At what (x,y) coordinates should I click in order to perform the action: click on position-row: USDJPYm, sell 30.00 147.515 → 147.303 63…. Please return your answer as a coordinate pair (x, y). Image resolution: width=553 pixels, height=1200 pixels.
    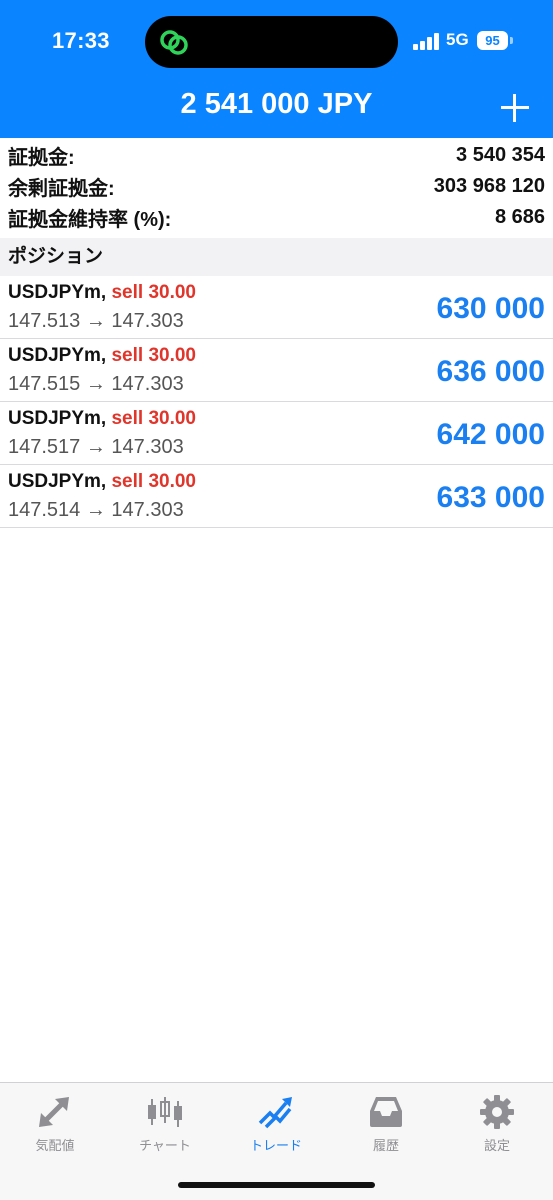
    Looking at the image, I should click on (276, 370).